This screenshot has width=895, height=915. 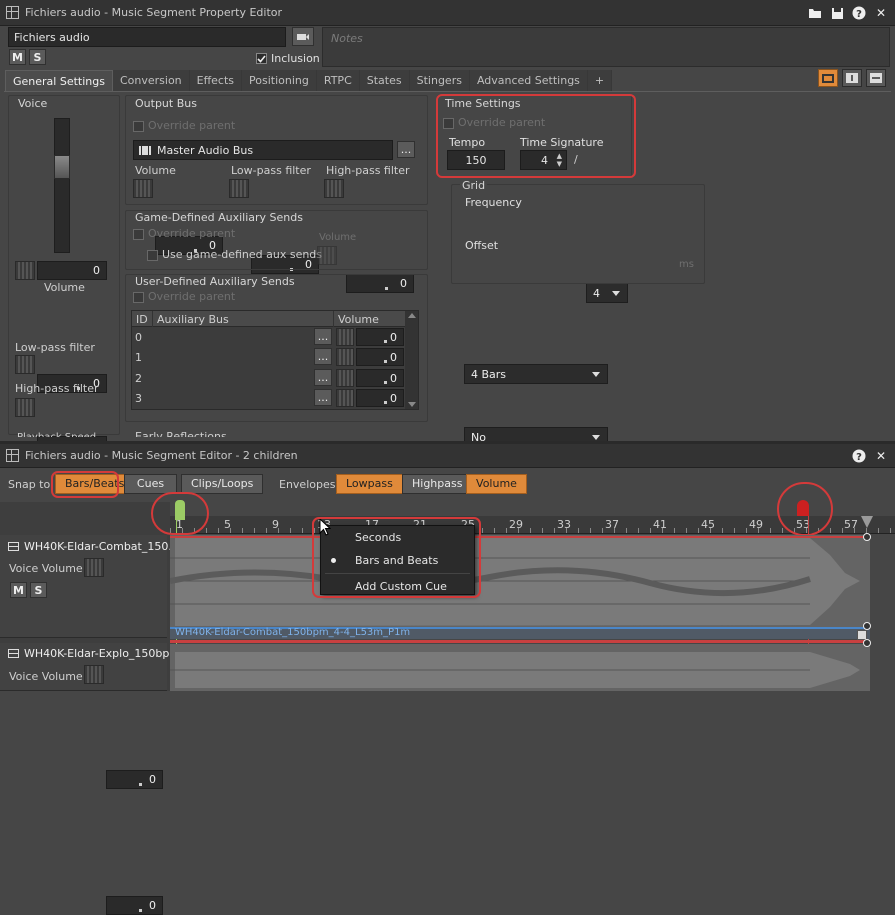 What do you see at coordinates (805, 509) in the screenshot?
I see `annotation-circle-exit-cue` at bounding box center [805, 509].